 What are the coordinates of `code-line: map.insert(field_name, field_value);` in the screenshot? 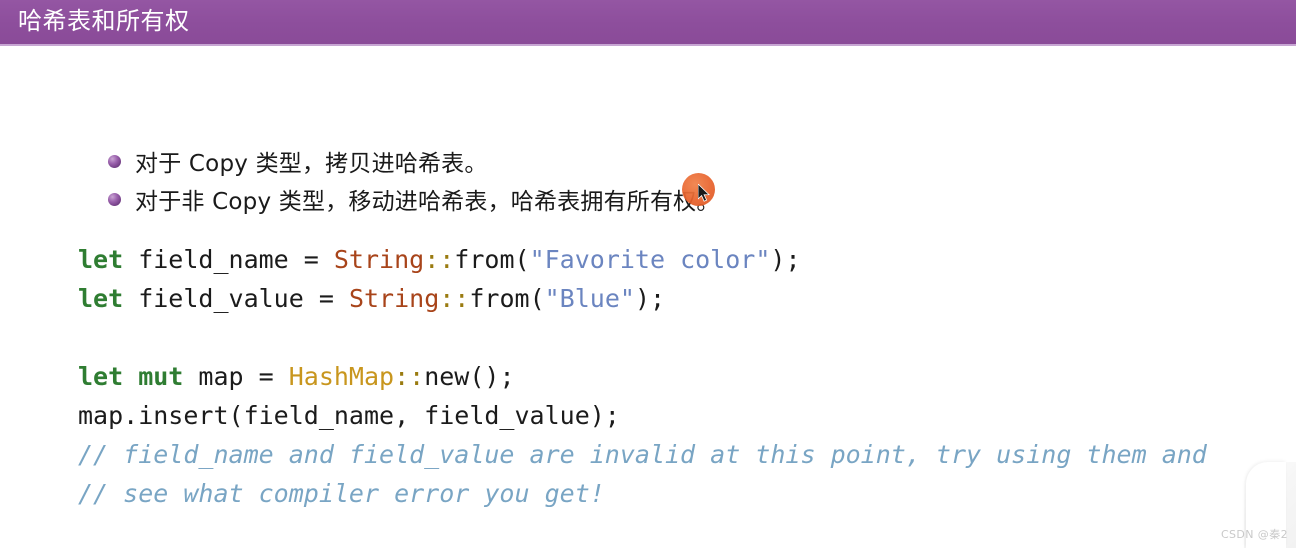 It's located at (642, 415).